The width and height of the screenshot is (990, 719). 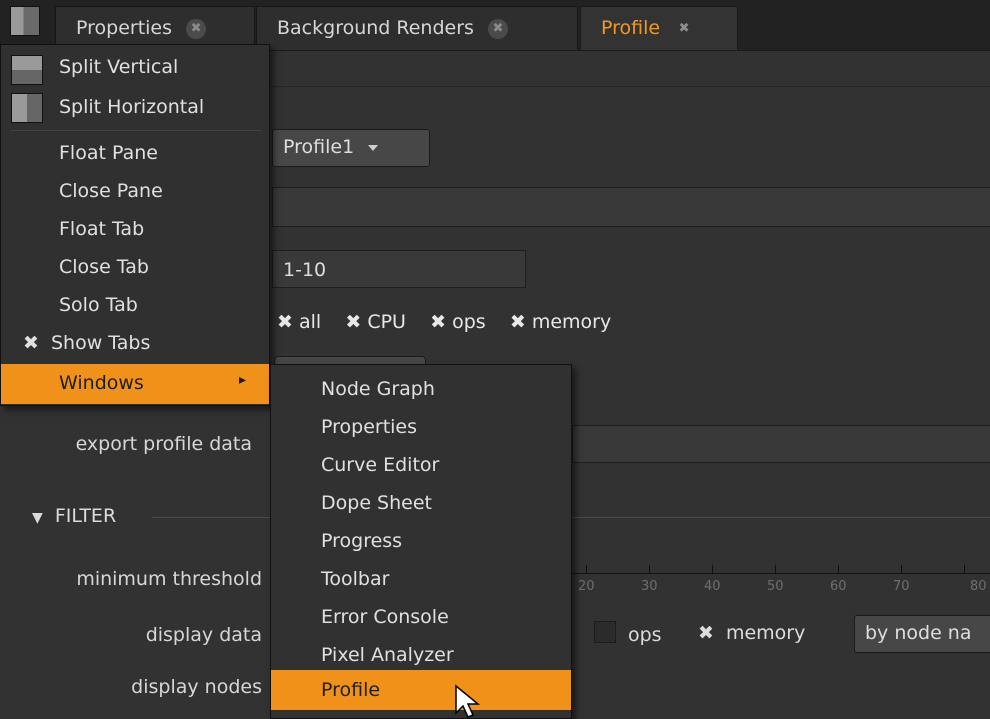 What do you see at coordinates (649, 586) in the screenshot?
I see `tick-label: 30` at bounding box center [649, 586].